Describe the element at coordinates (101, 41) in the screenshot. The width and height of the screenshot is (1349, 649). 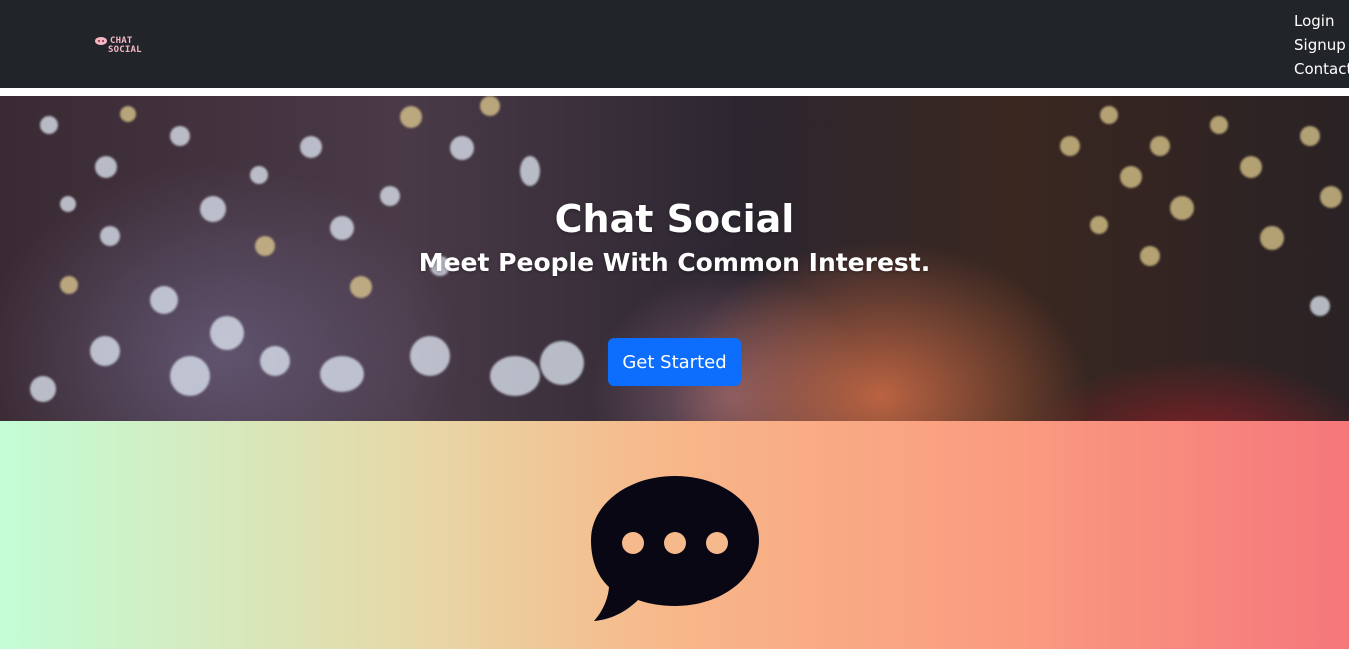
I see `logo-bubble-icon` at that location.